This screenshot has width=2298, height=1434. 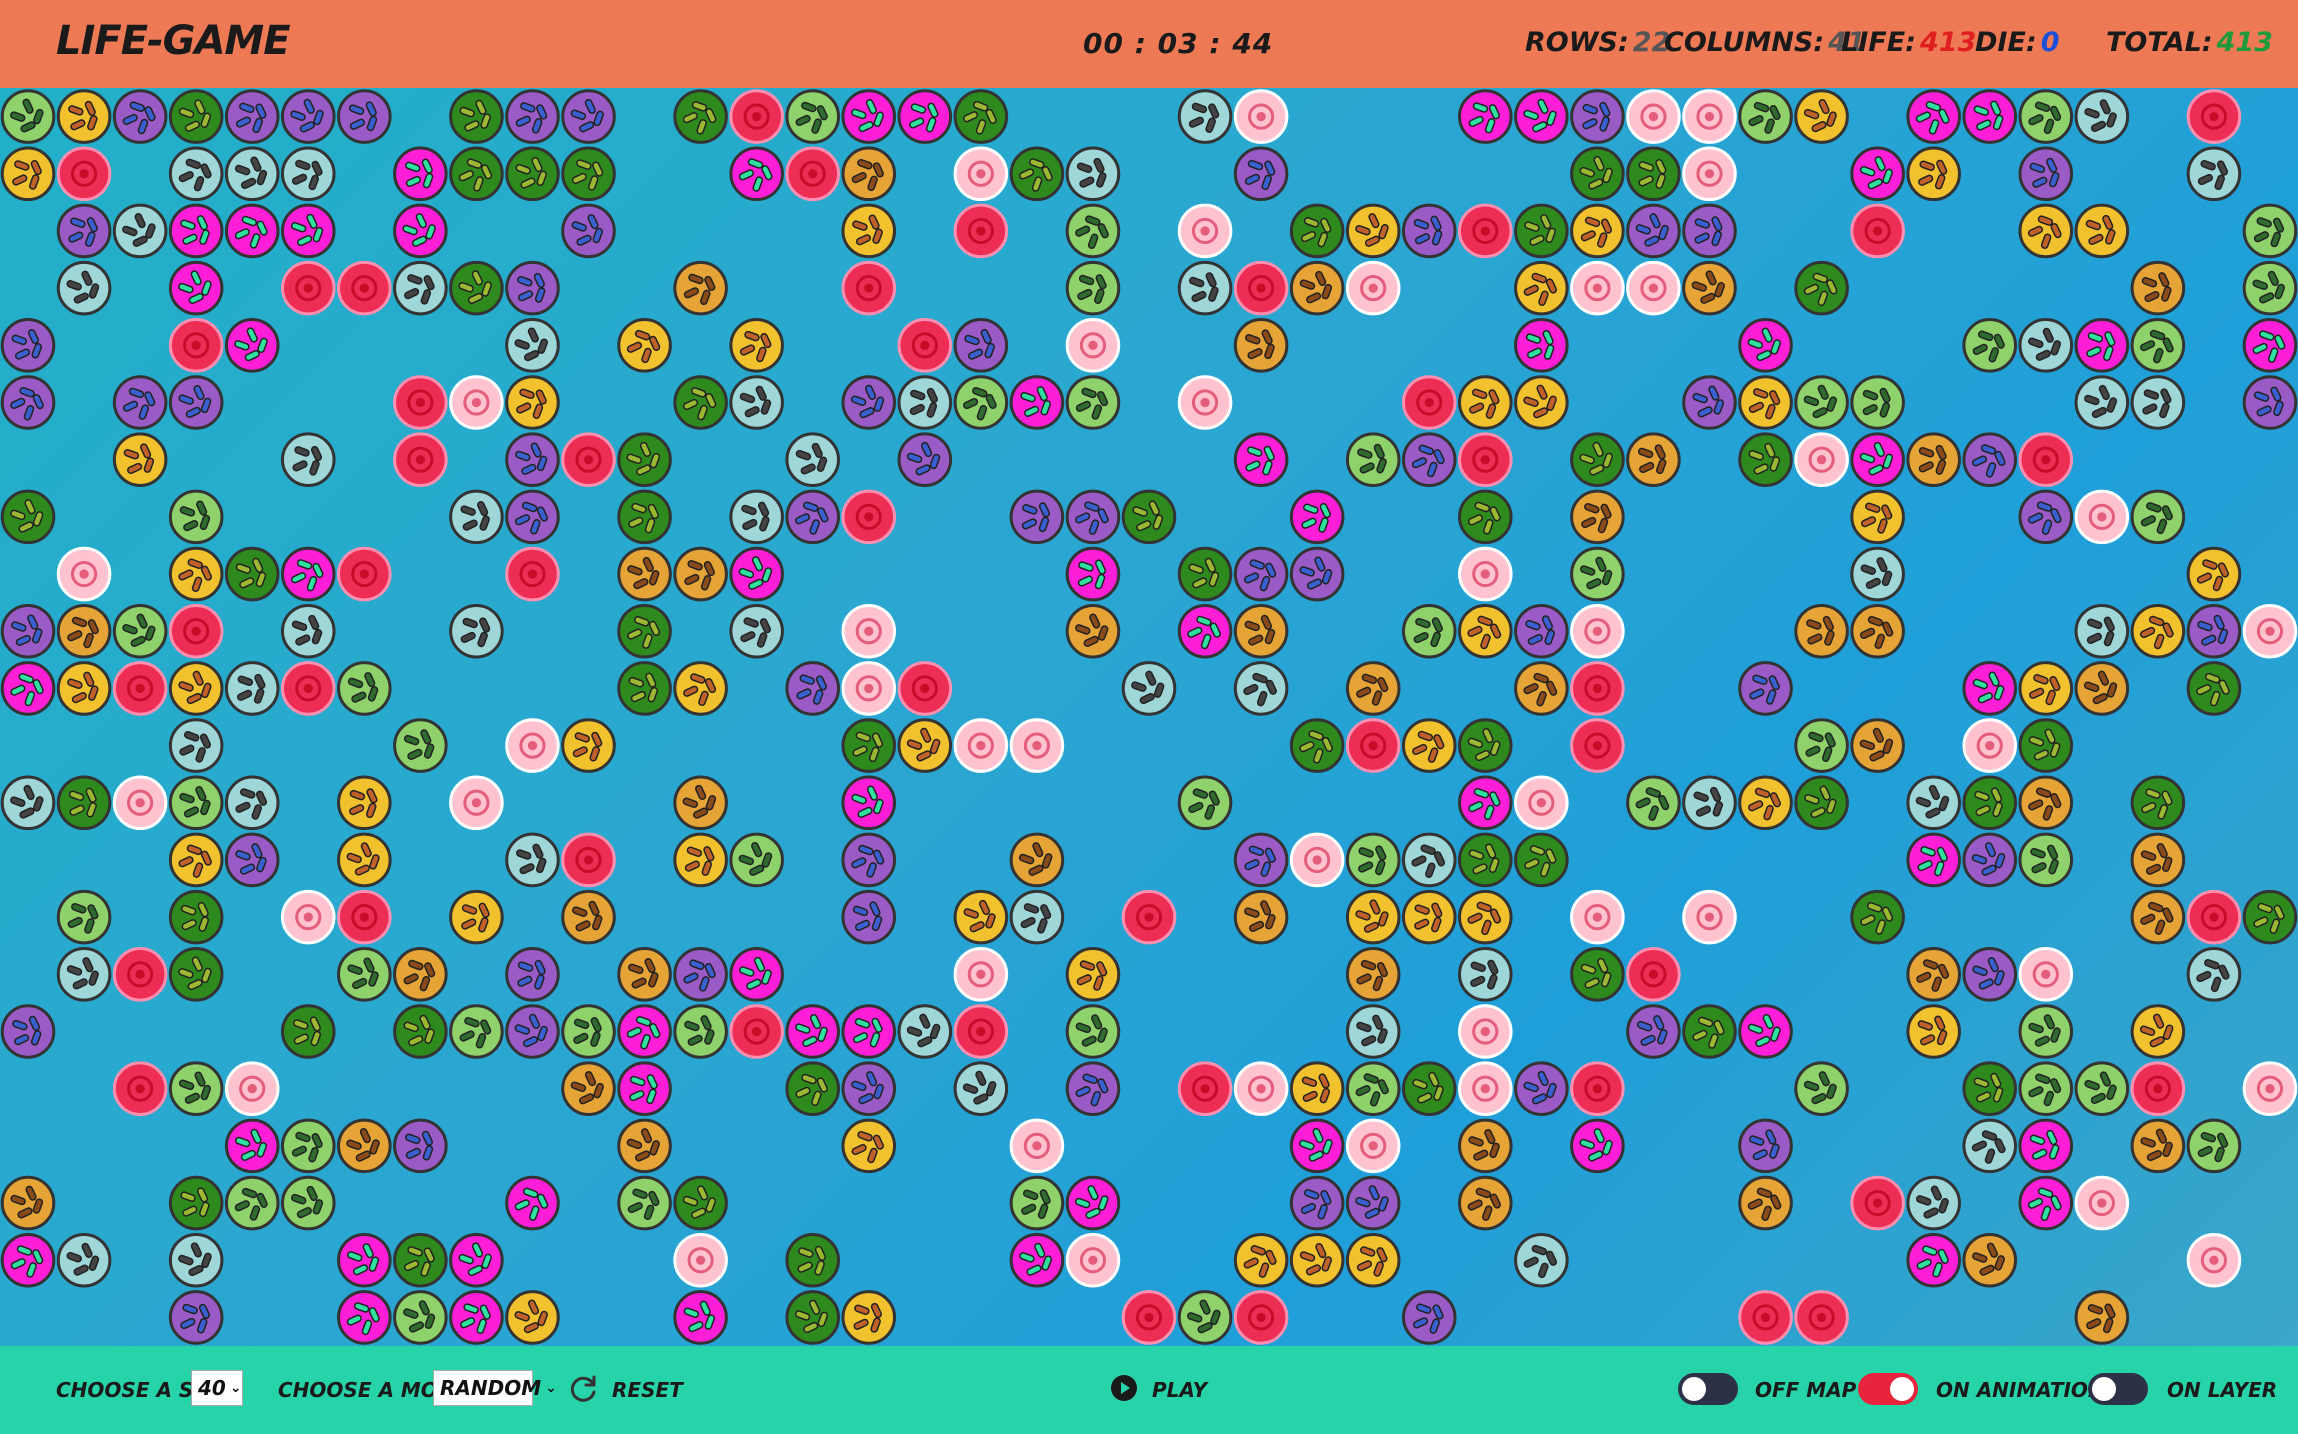 I want to click on reset-icon, so click(x=583, y=1389).